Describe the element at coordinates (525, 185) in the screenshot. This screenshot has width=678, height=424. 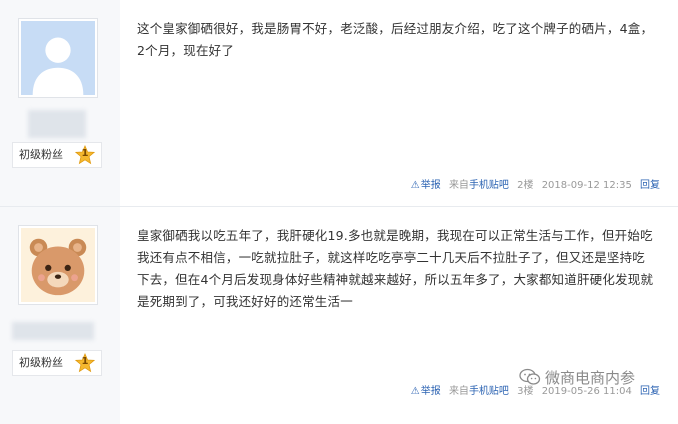
I see `floor-number: 2楼` at that location.